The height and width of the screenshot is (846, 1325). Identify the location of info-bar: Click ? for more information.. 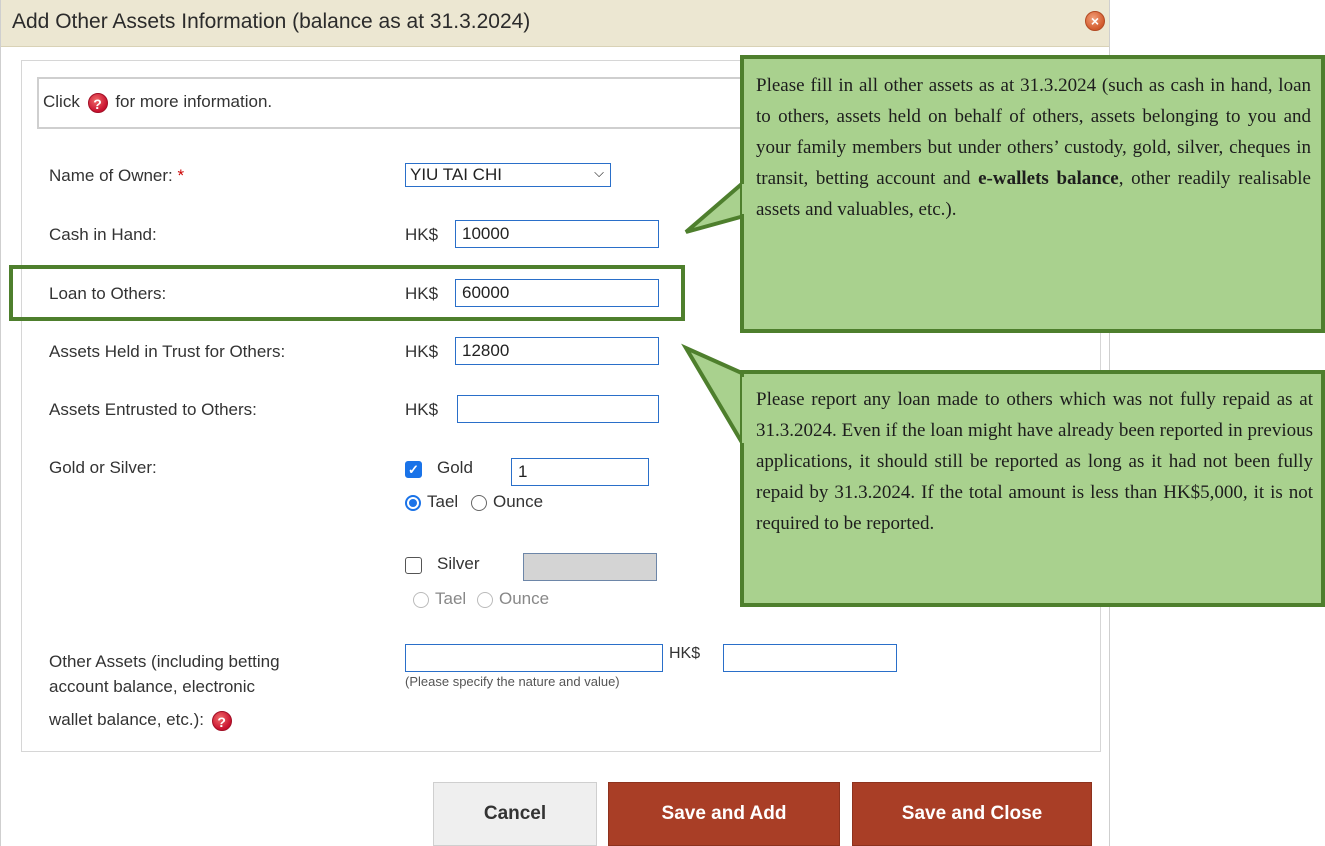
(417, 103).